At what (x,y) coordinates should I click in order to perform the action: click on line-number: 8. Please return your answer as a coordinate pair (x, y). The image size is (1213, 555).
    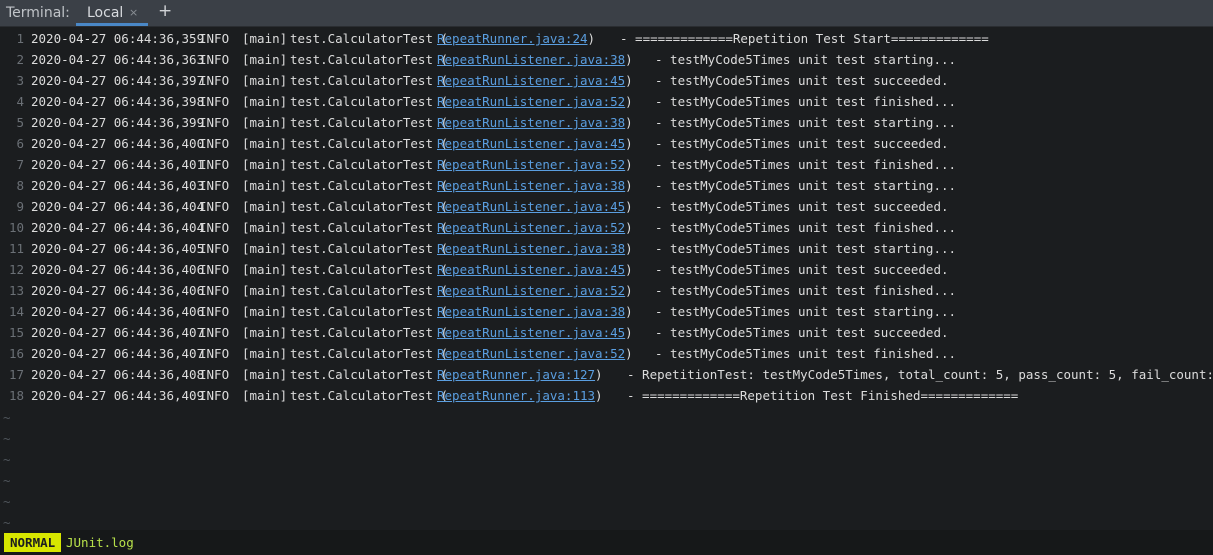
    Looking at the image, I should click on (20, 185).